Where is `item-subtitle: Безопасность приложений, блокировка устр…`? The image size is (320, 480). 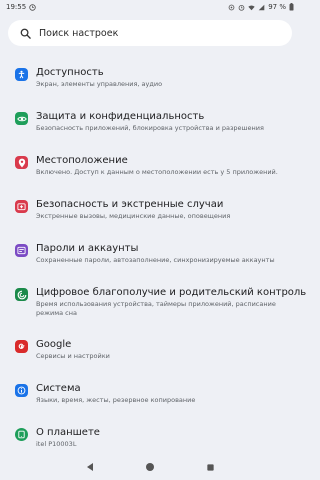
item-subtitle: Безопасность приложений, блокировка устр… is located at coordinates (150, 128).